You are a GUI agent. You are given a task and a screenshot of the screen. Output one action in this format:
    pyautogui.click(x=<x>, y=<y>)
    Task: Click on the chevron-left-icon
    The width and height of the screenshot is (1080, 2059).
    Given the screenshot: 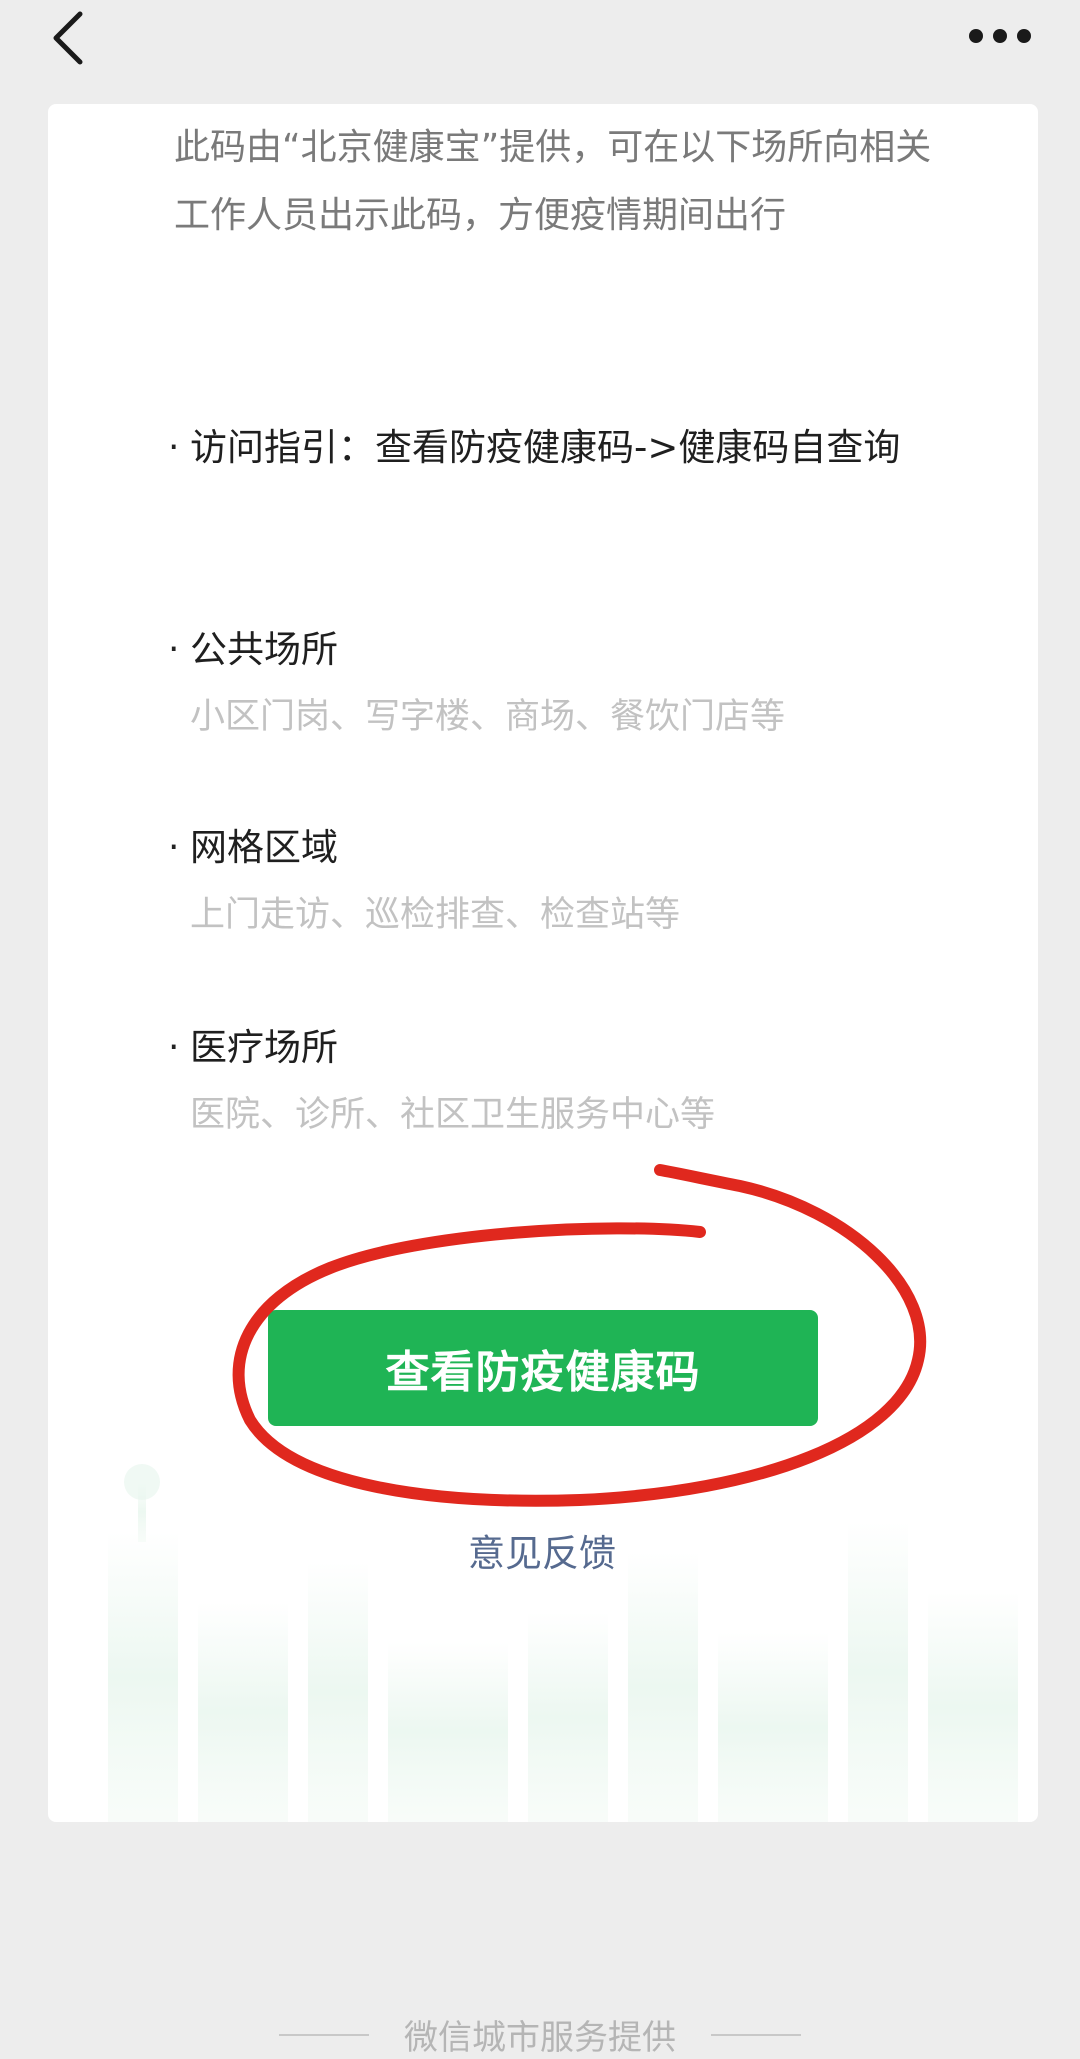 What is the action you would take?
    pyautogui.click(x=68, y=38)
    